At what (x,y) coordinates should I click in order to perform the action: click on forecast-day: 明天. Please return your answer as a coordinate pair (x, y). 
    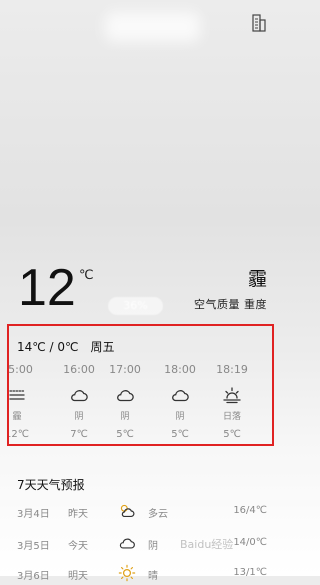
    Looking at the image, I should click on (78, 576).